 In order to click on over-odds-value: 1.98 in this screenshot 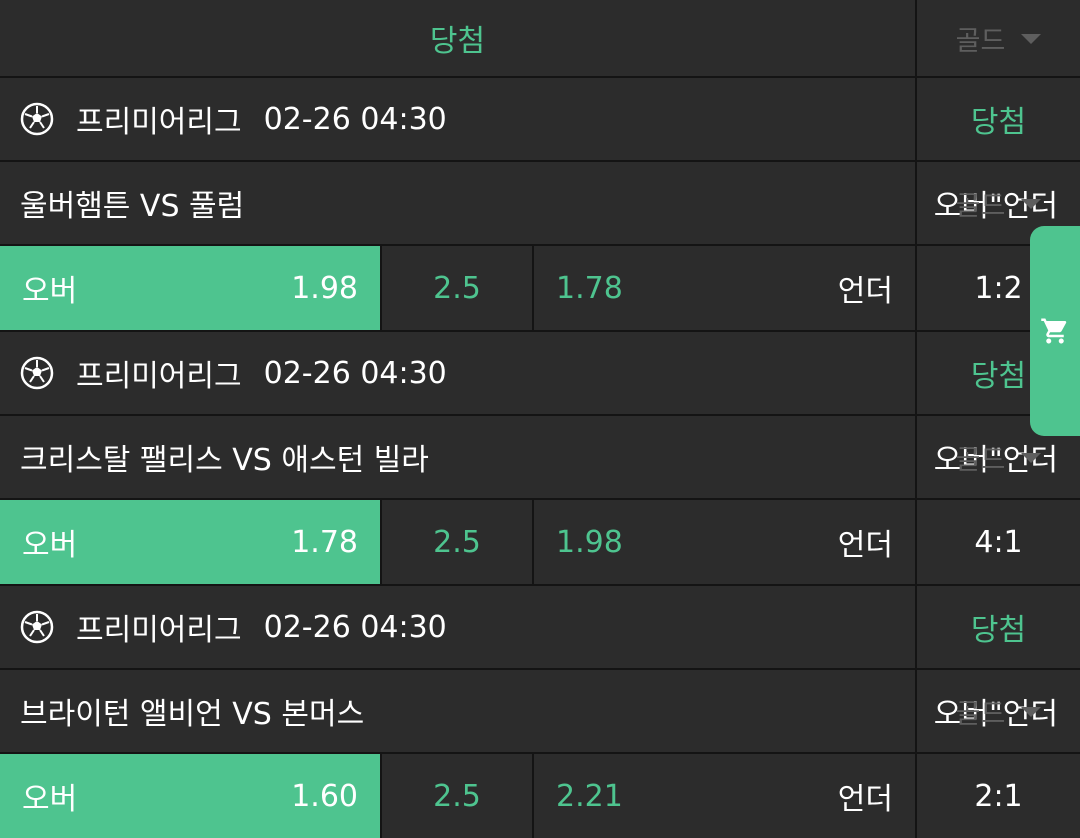, I will do `click(324, 288)`.